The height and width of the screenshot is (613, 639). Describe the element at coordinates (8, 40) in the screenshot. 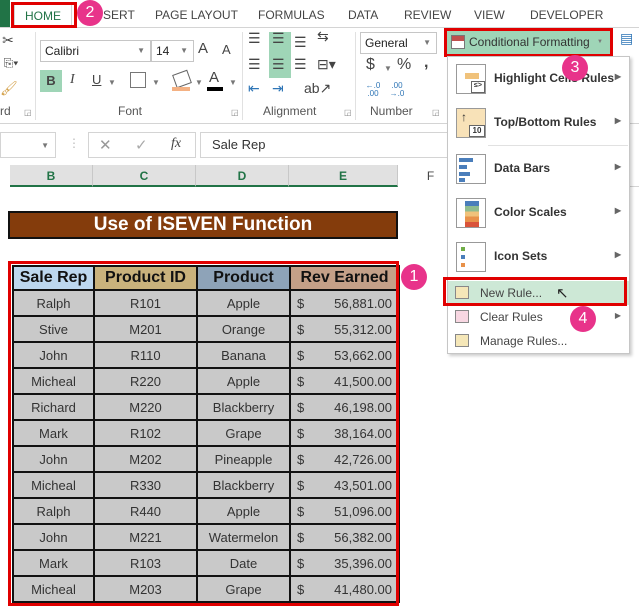

I see `cut-icon: ✂` at that location.